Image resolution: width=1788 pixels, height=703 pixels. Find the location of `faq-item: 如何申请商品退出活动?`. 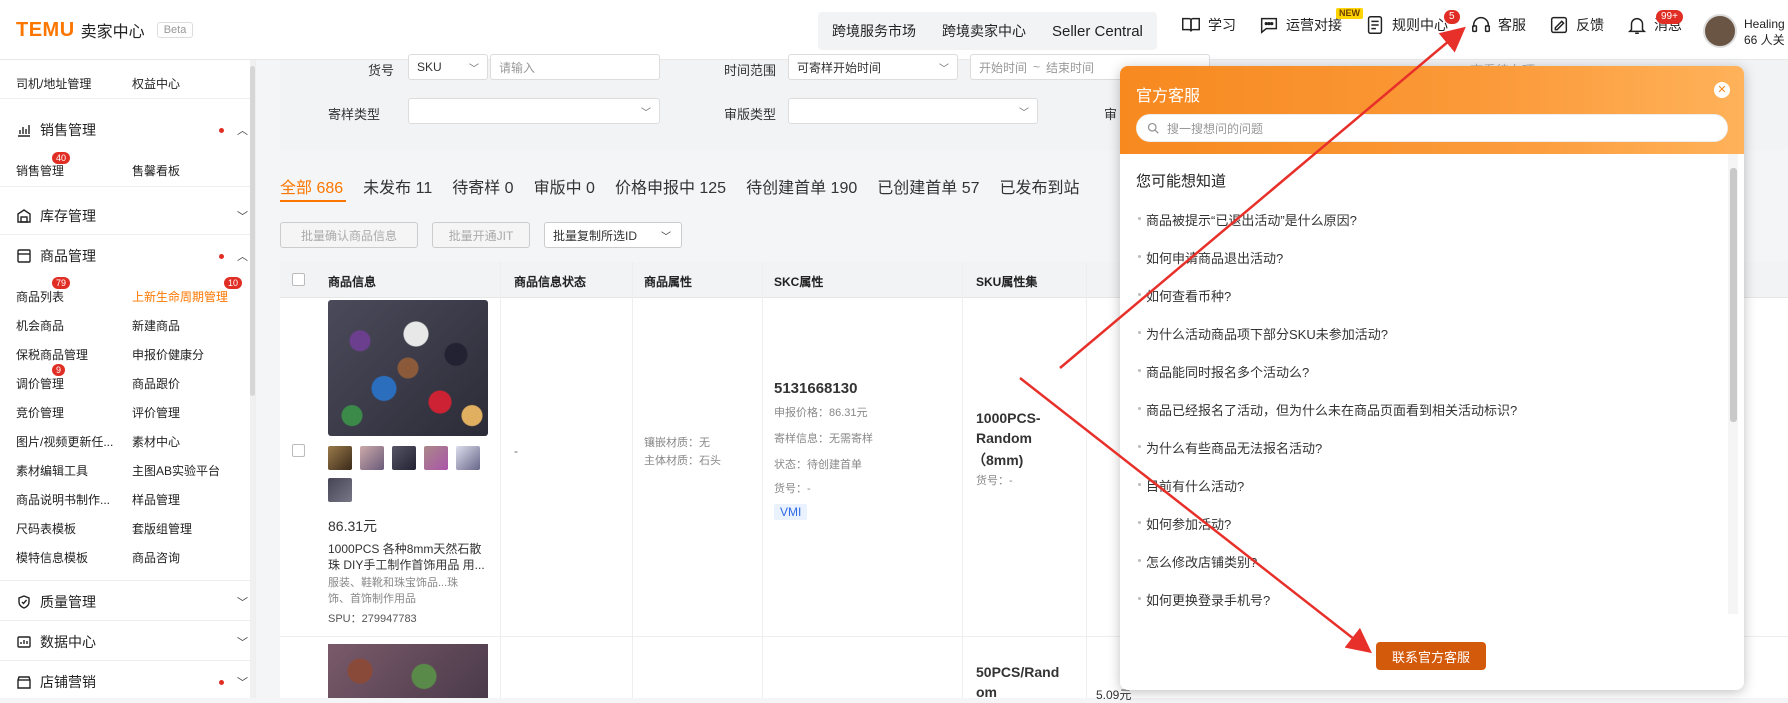

faq-item: 如何申请商品退出活动? is located at coordinates (1210, 257).